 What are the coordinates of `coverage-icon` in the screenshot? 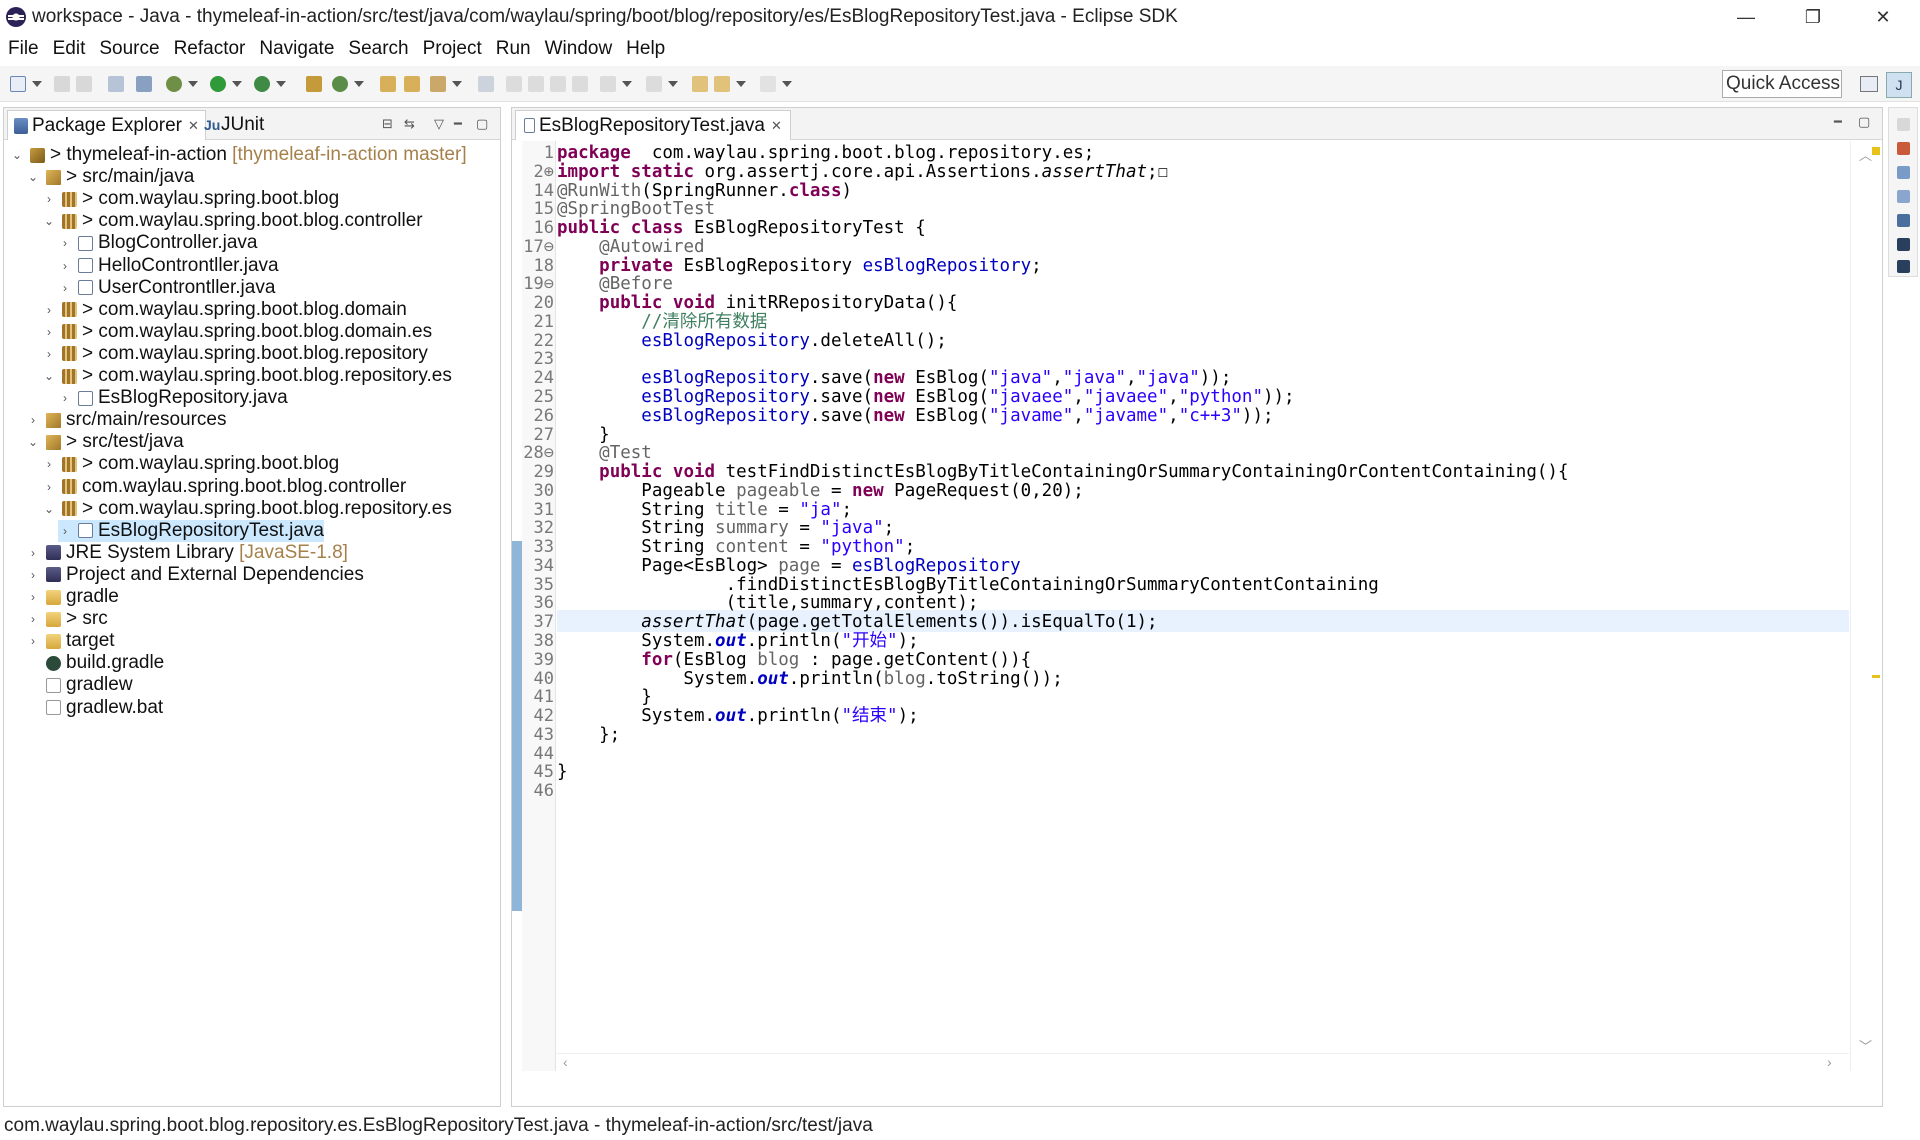 It's located at (262, 84).